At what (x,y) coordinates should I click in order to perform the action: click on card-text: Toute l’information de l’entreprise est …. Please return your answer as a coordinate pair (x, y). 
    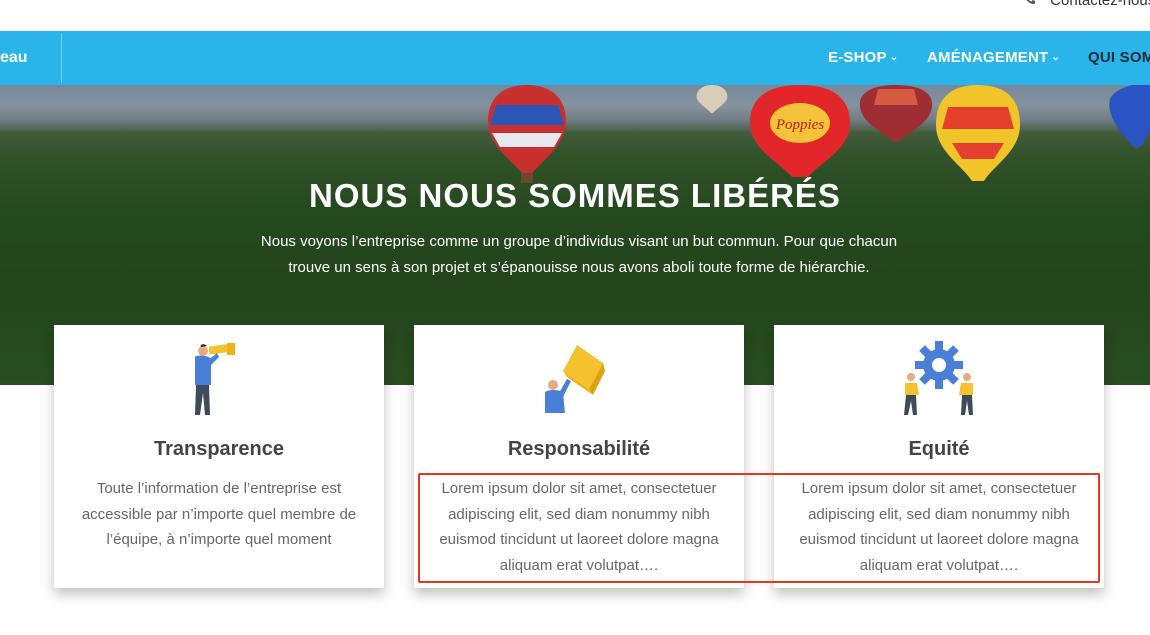
    Looking at the image, I should click on (219, 514).